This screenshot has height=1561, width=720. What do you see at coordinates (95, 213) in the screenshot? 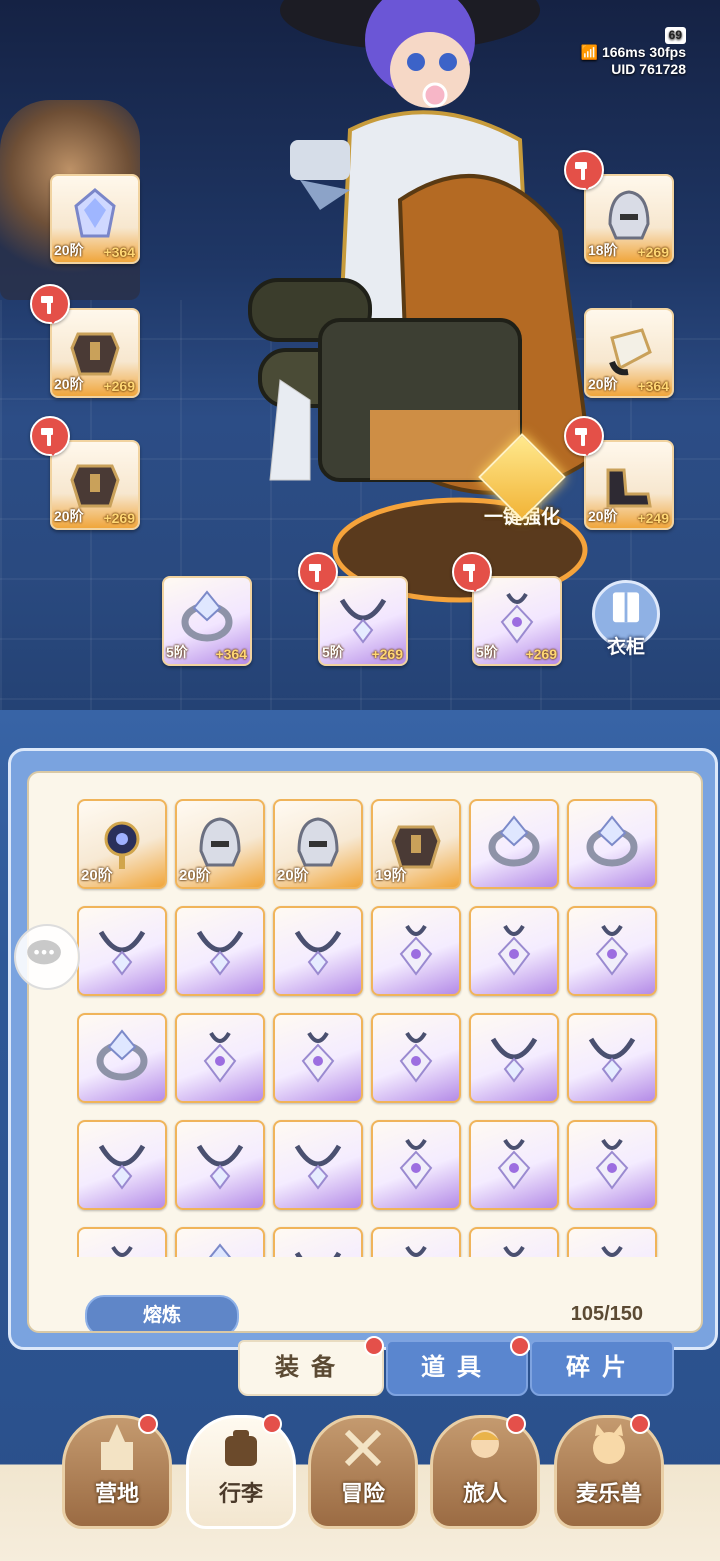
I see `crystal-crown-icon` at bounding box center [95, 213].